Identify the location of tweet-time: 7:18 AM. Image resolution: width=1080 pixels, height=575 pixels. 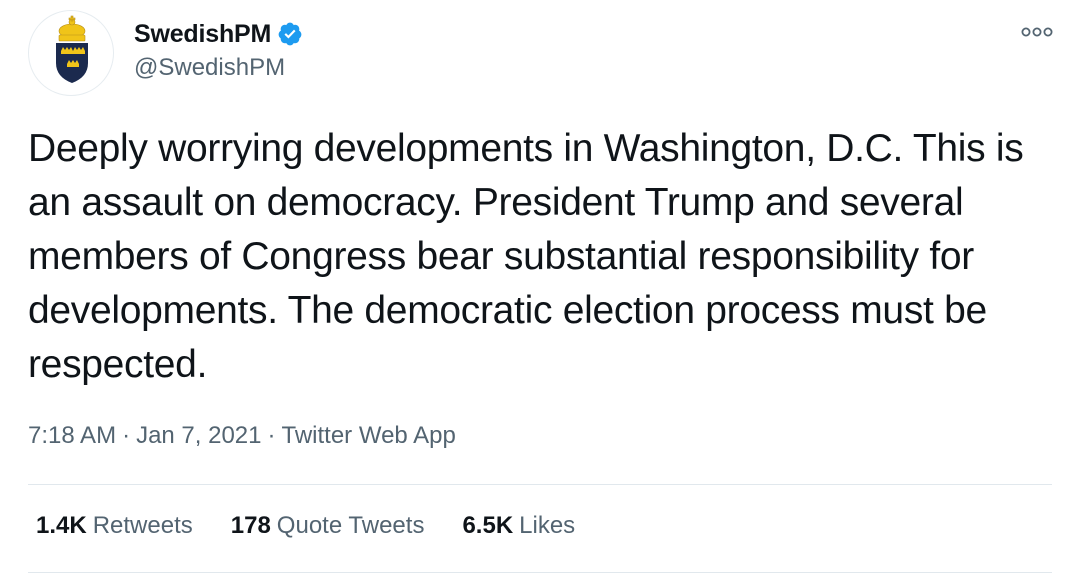
(72, 435).